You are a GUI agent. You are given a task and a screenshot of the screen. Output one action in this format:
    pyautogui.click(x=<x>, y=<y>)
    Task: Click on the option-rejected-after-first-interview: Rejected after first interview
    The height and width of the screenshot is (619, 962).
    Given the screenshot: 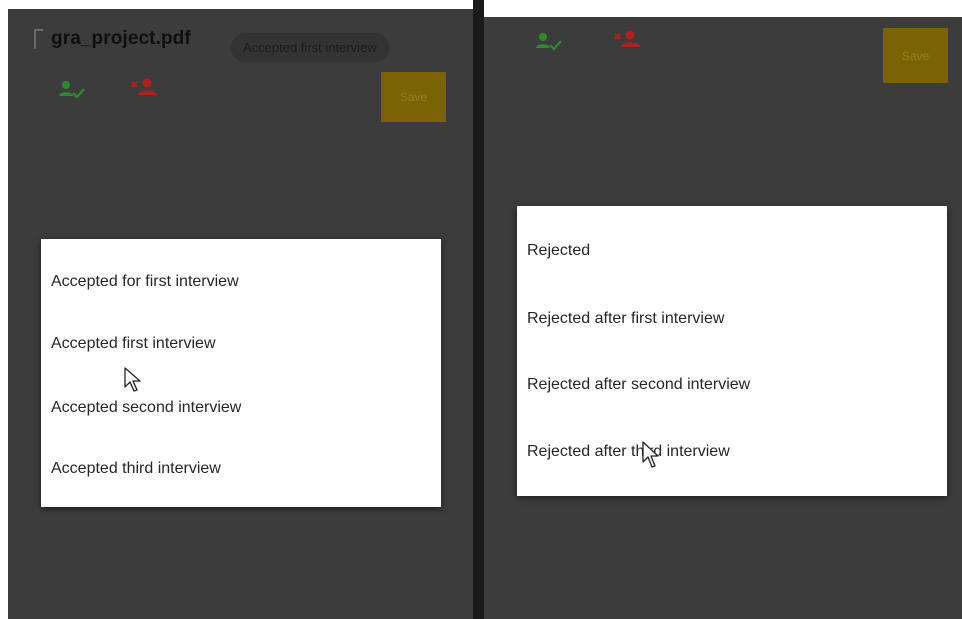 What is the action you would take?
    pyautogui.click(x=625, y=319)
    